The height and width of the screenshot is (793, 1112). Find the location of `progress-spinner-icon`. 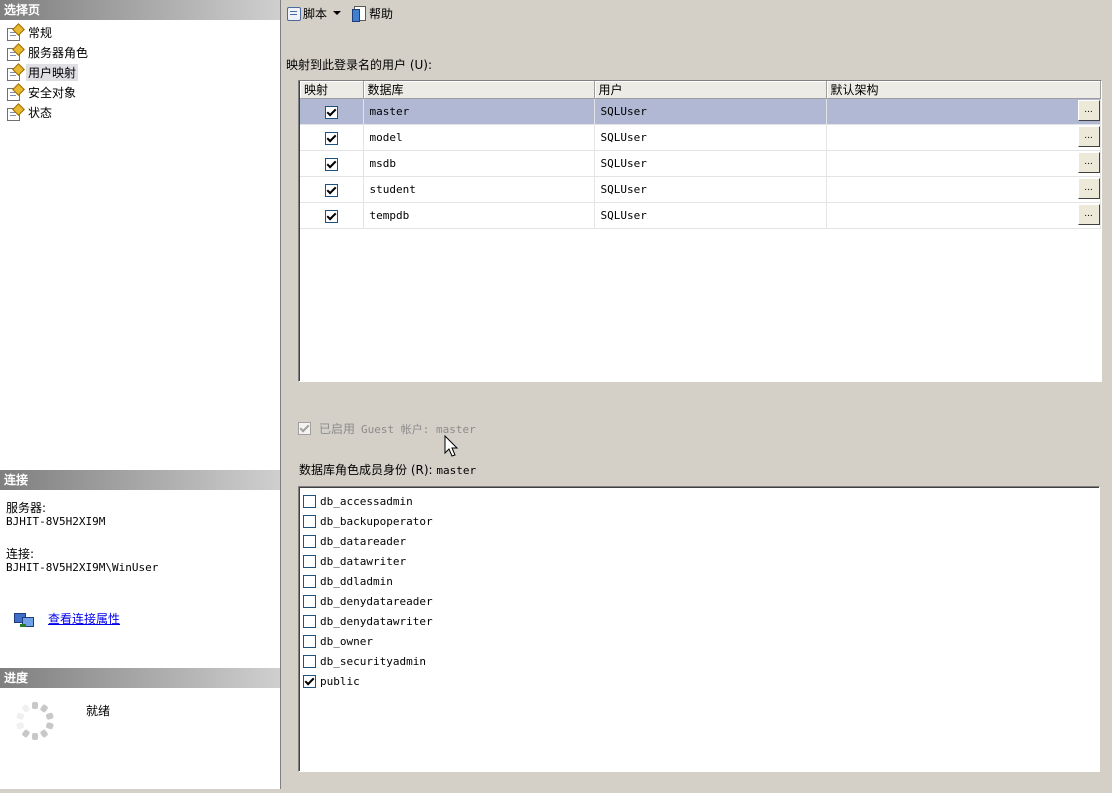

progress-spinner-icon is located at coordinates (35, 721).